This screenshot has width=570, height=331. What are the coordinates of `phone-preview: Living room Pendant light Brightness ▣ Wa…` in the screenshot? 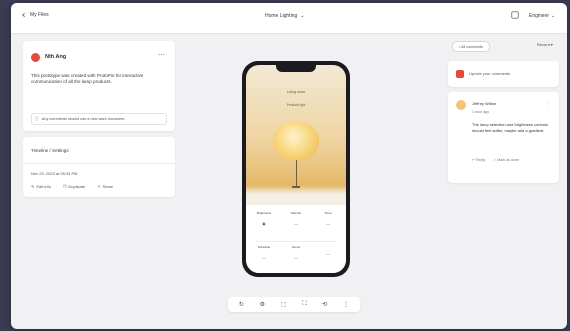 It's located at (296, 169).